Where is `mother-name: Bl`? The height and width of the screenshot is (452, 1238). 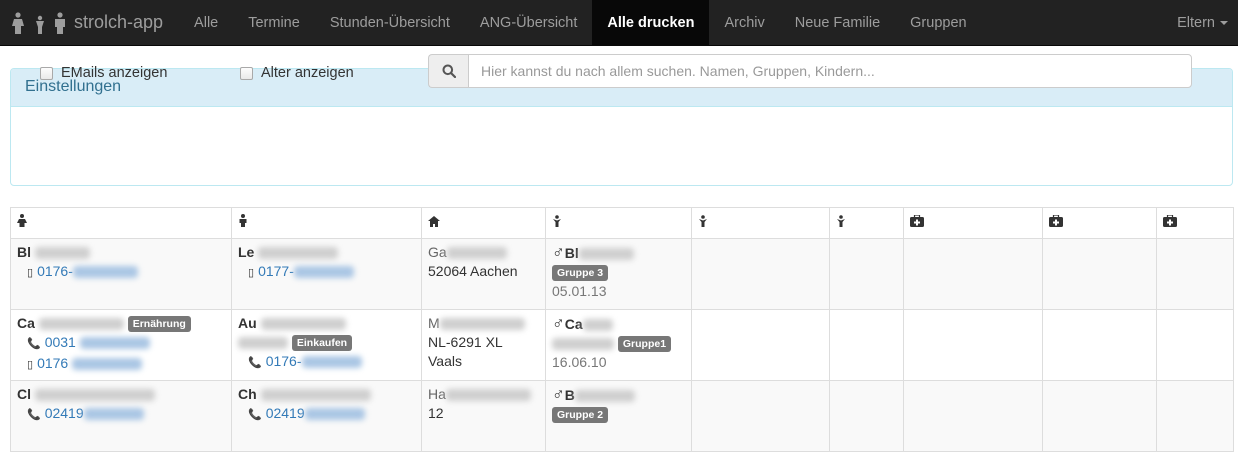 mother-name: Bl is located at coordinates (24, 252).